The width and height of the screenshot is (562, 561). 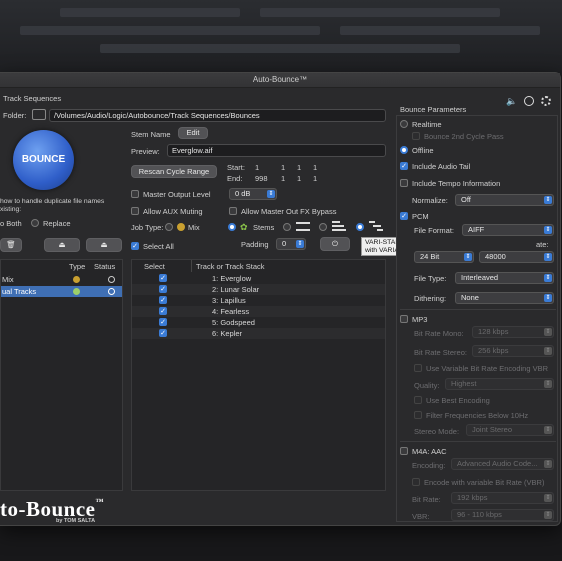 I want to click on daw-background, so click(x=281, y=37).